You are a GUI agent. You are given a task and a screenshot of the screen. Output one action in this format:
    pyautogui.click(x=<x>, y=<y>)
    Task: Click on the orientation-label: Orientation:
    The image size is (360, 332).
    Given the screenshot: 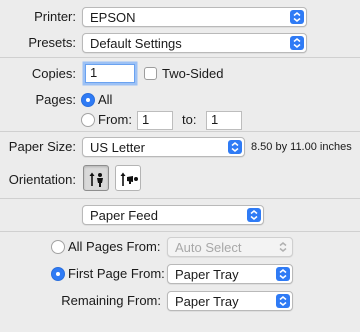 What is the action you would take?
    pyautogui.click(x=42, y=179)
    